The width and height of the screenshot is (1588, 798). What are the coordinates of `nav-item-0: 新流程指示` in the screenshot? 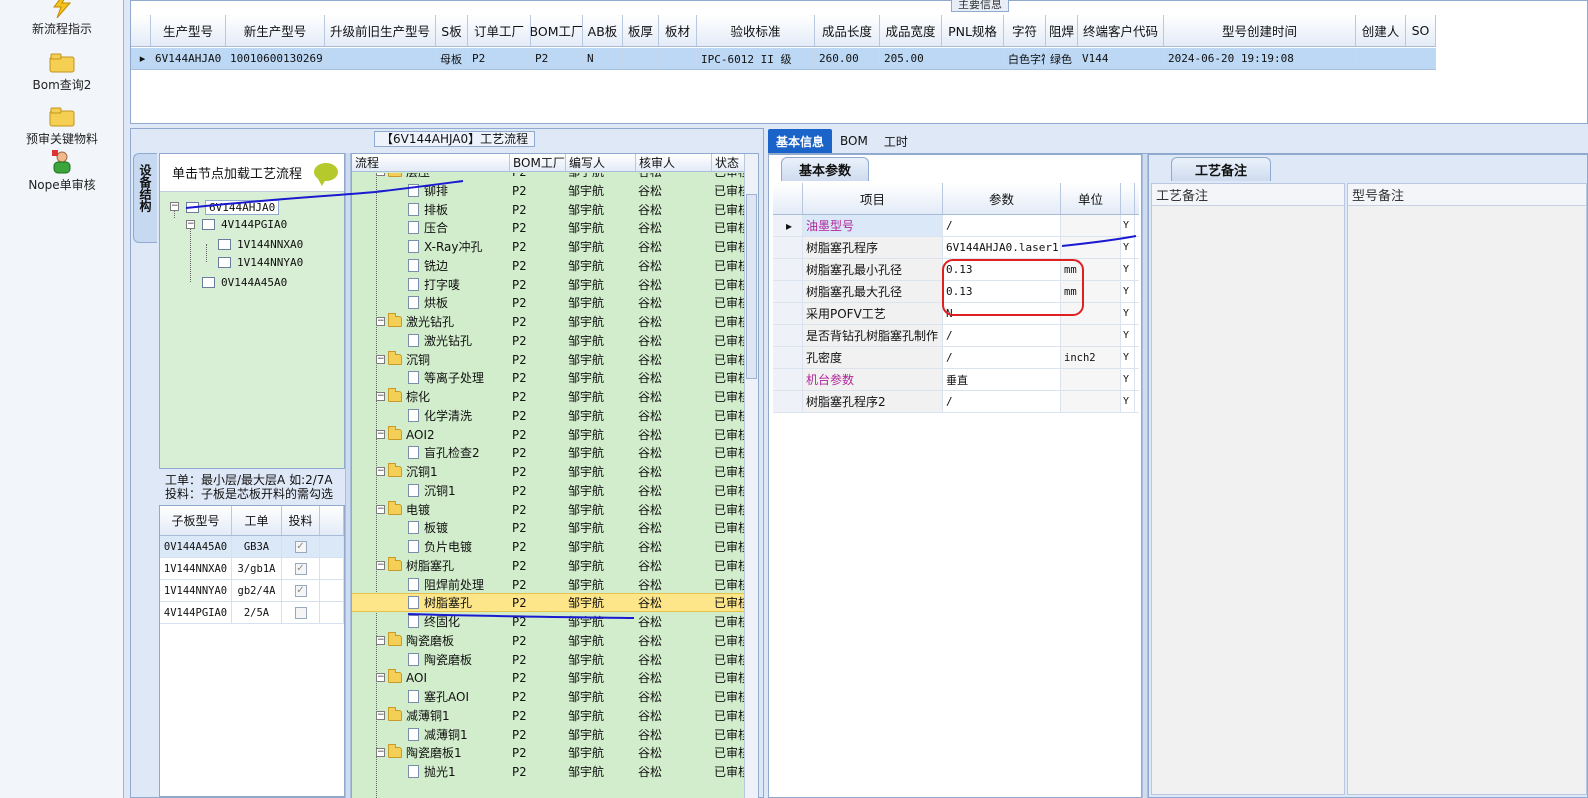 It's located at (62, 18).